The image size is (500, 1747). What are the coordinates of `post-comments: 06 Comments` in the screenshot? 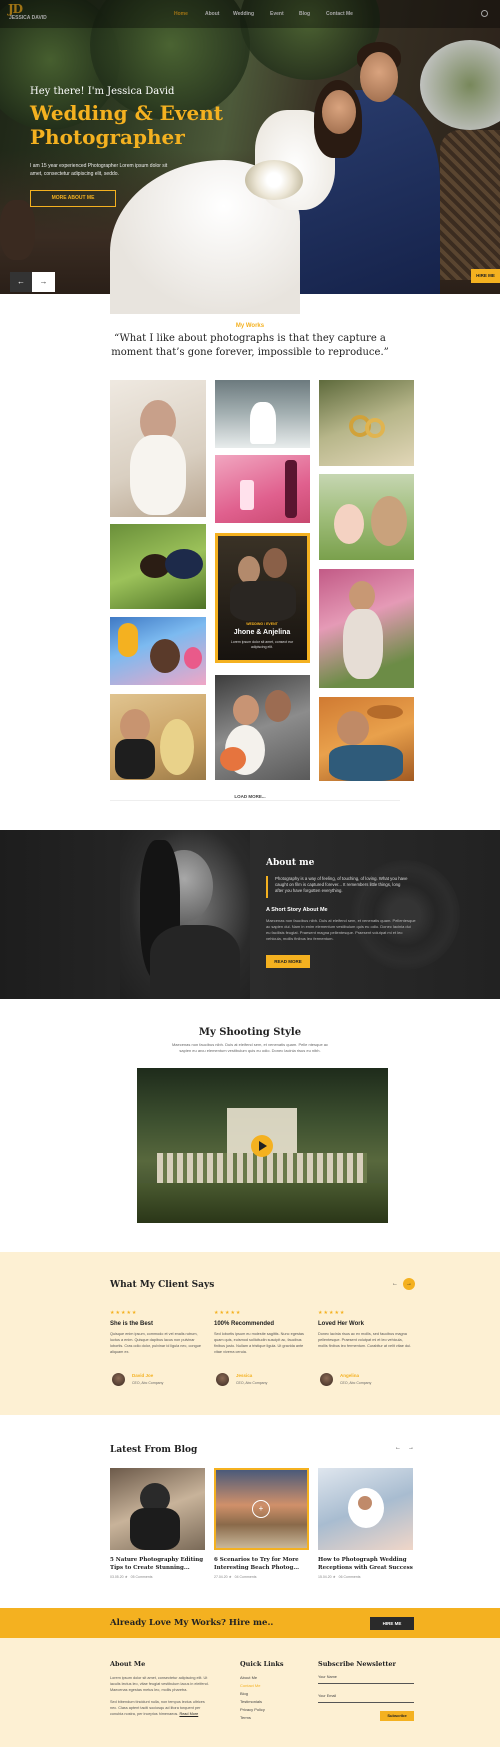 It's located at (349, 1577).